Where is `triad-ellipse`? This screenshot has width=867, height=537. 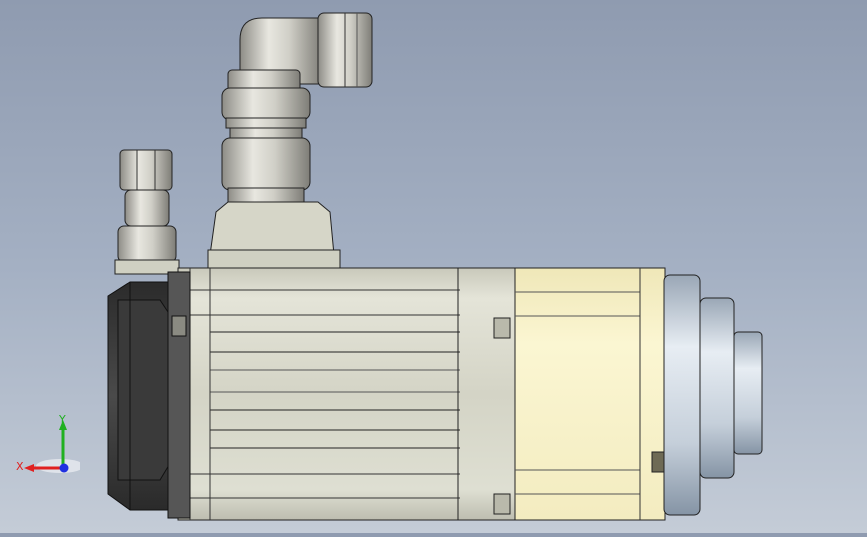 triad-ellipse is located at coordinates (60, 466).